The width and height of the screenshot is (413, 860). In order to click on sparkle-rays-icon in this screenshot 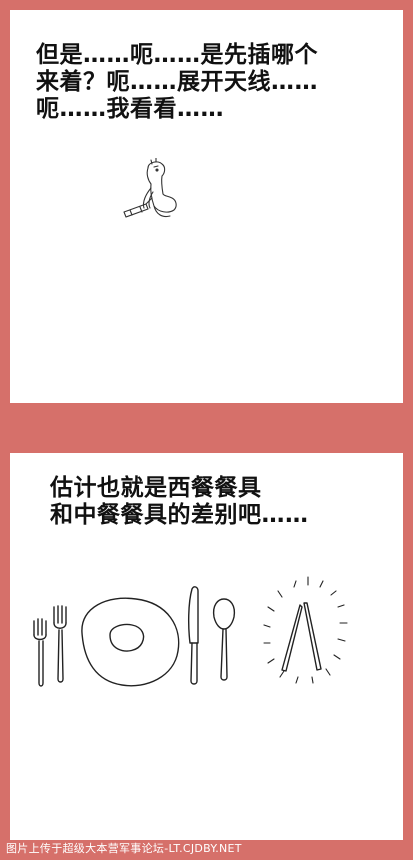, I will do `click(305, 630)`.